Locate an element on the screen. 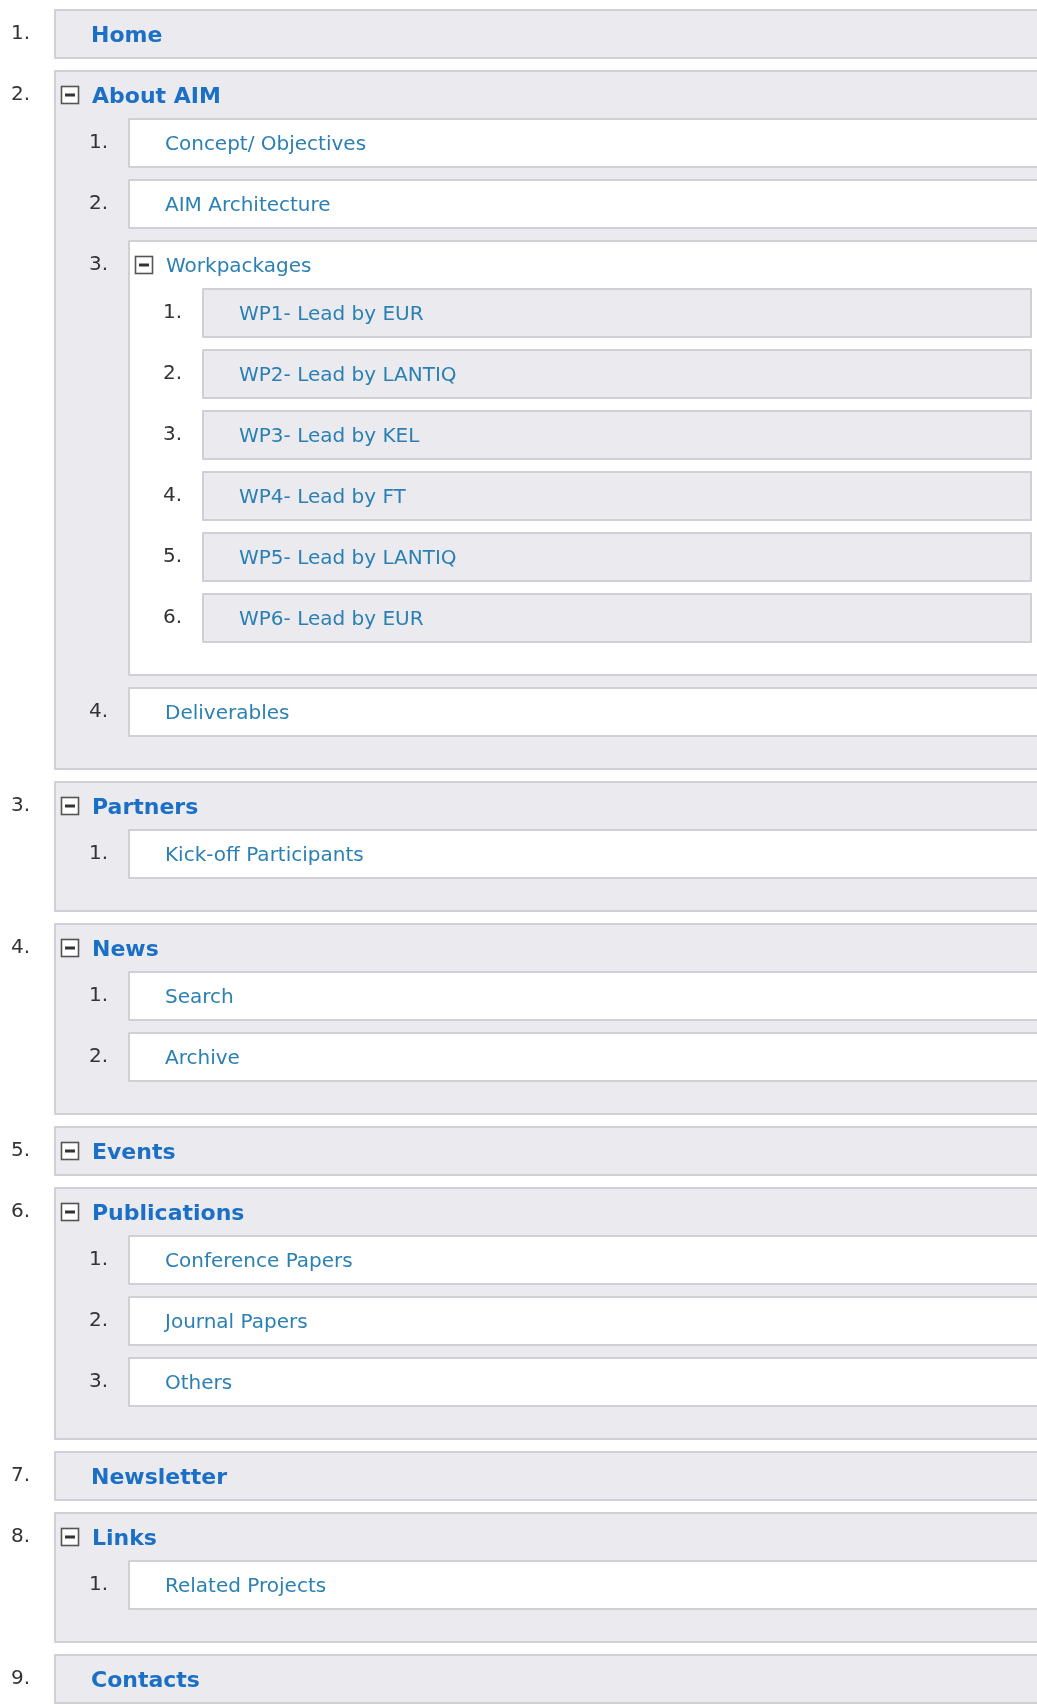 This screenshot has height=1706, width=1037. menu-link: Deliverables is located at coordinates (227, 712).